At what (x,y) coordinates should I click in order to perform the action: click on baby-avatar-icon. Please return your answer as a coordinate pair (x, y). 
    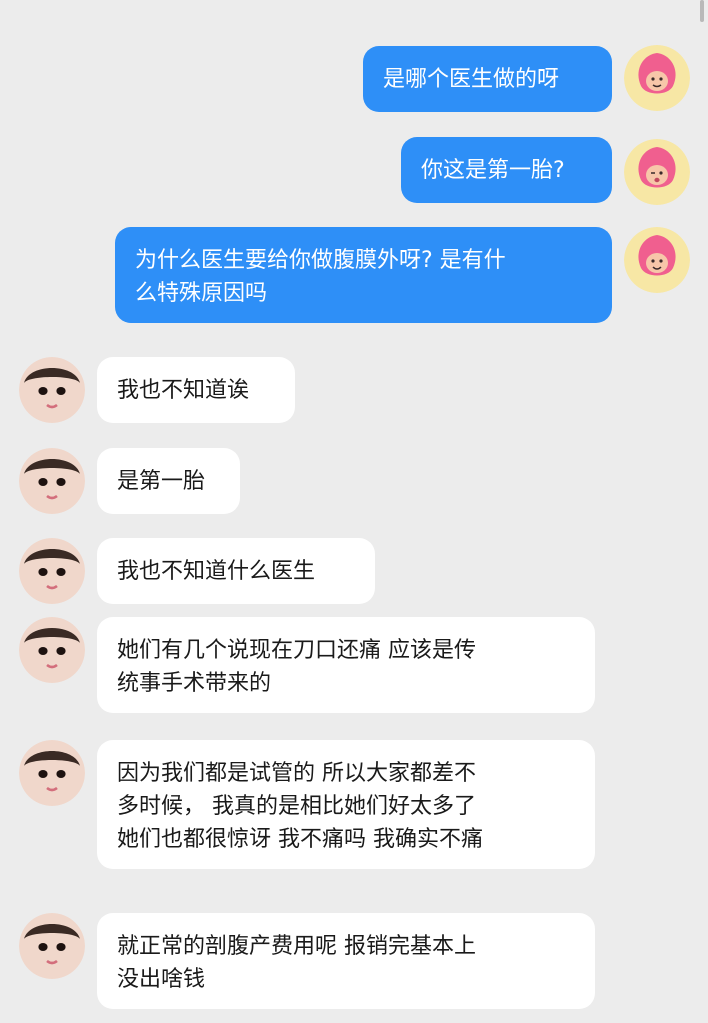
    Looking at the image, I should click on (52, 946).